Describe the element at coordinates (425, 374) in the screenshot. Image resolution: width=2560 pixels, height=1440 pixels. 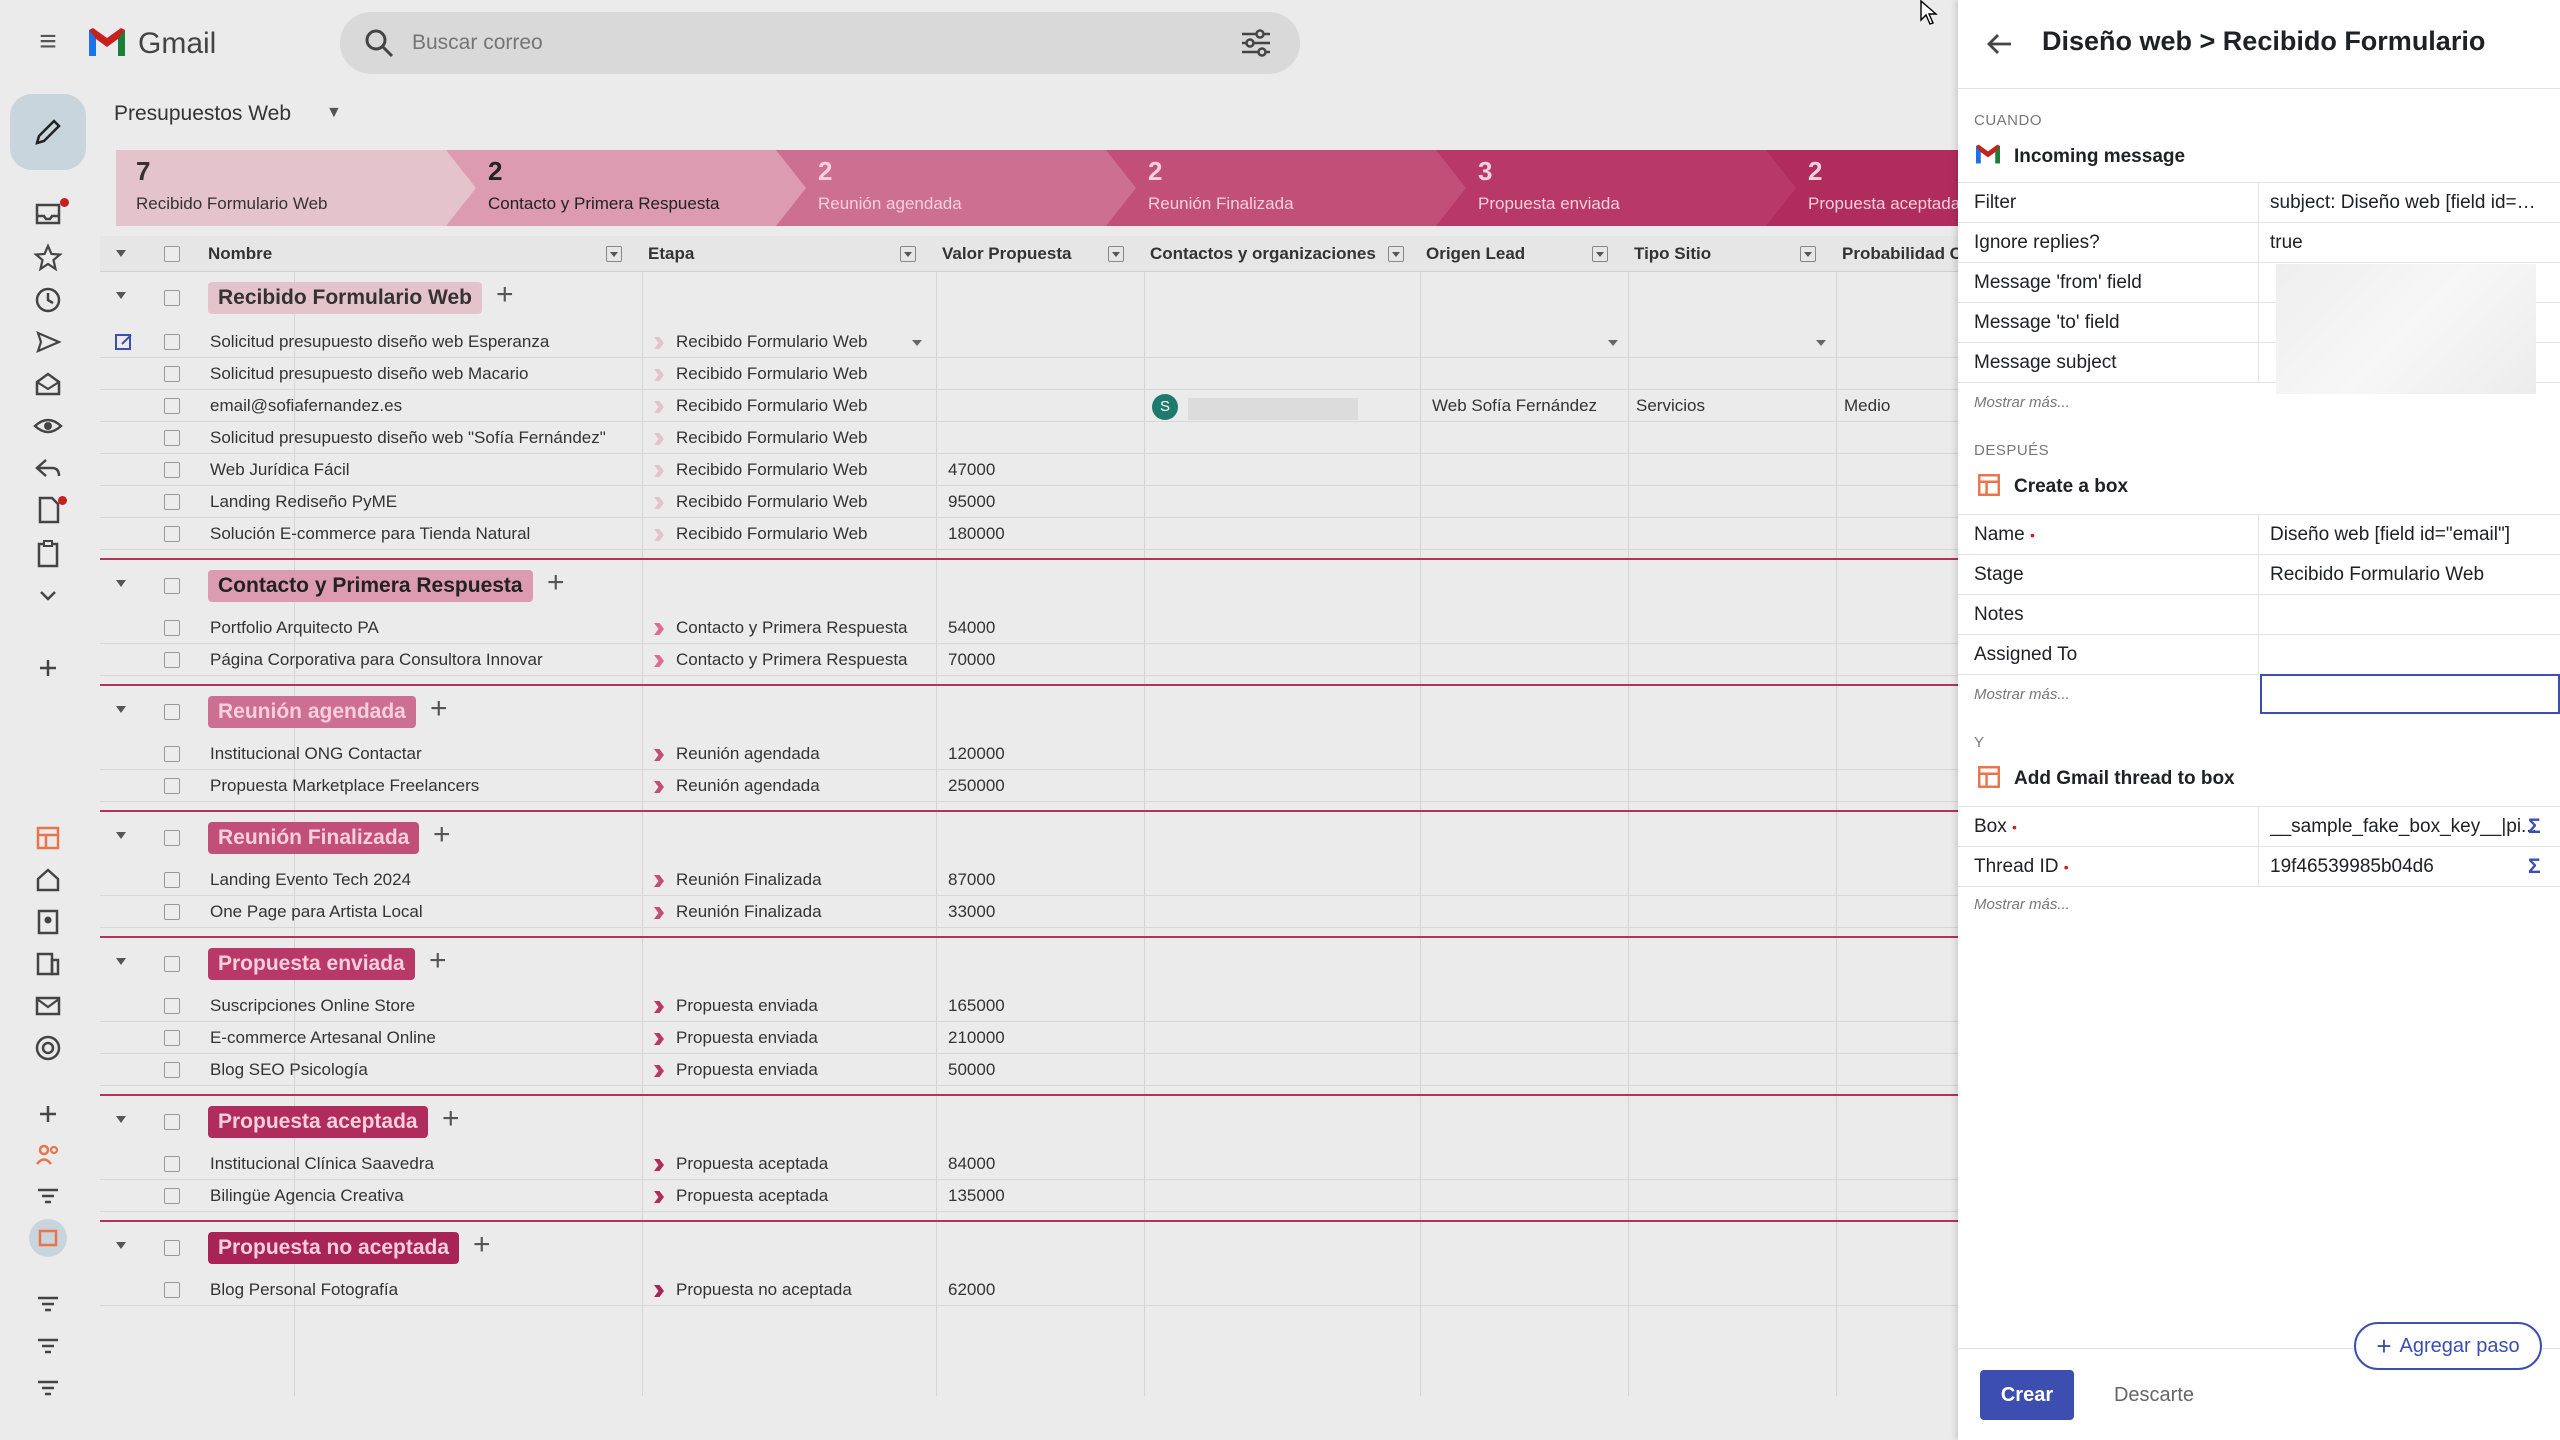
I see `cell-nombre: Solicitud presupuesto diseño web Macario` at that location.